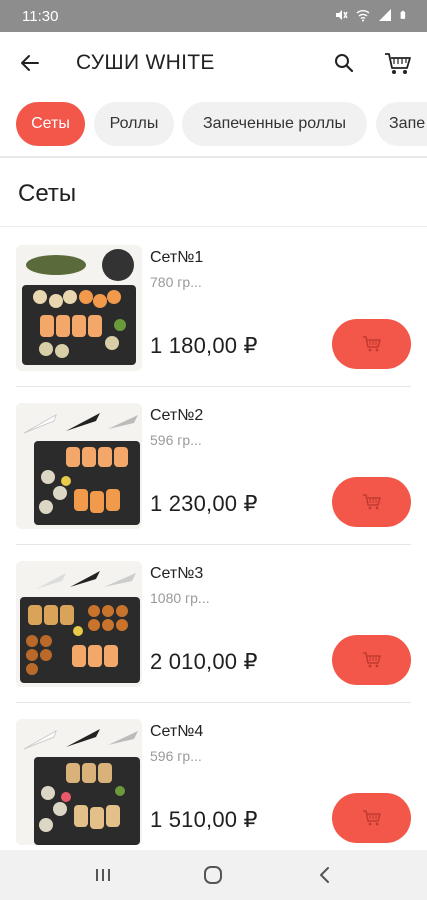  What do you see at coordinates (213, 226) in the screenshot?
I see `divider` at bounding box center [213, 226].